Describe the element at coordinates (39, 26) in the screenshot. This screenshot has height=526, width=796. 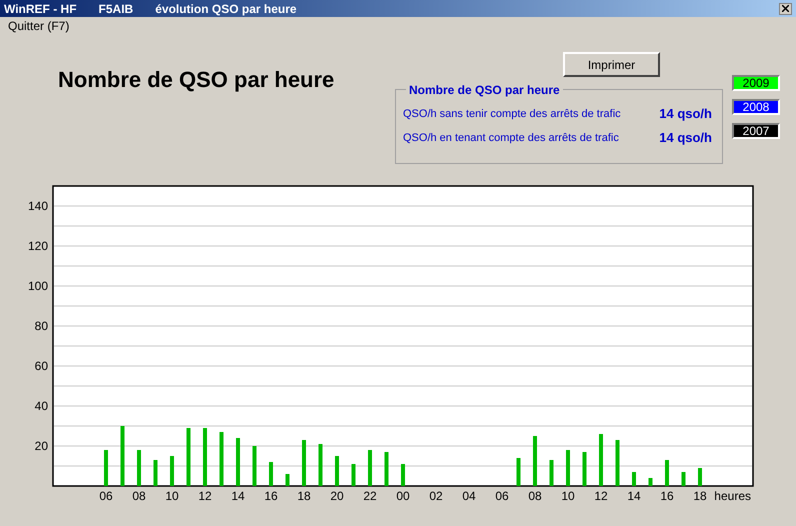
I see `menu-item: Quitter (F7)` at that location.